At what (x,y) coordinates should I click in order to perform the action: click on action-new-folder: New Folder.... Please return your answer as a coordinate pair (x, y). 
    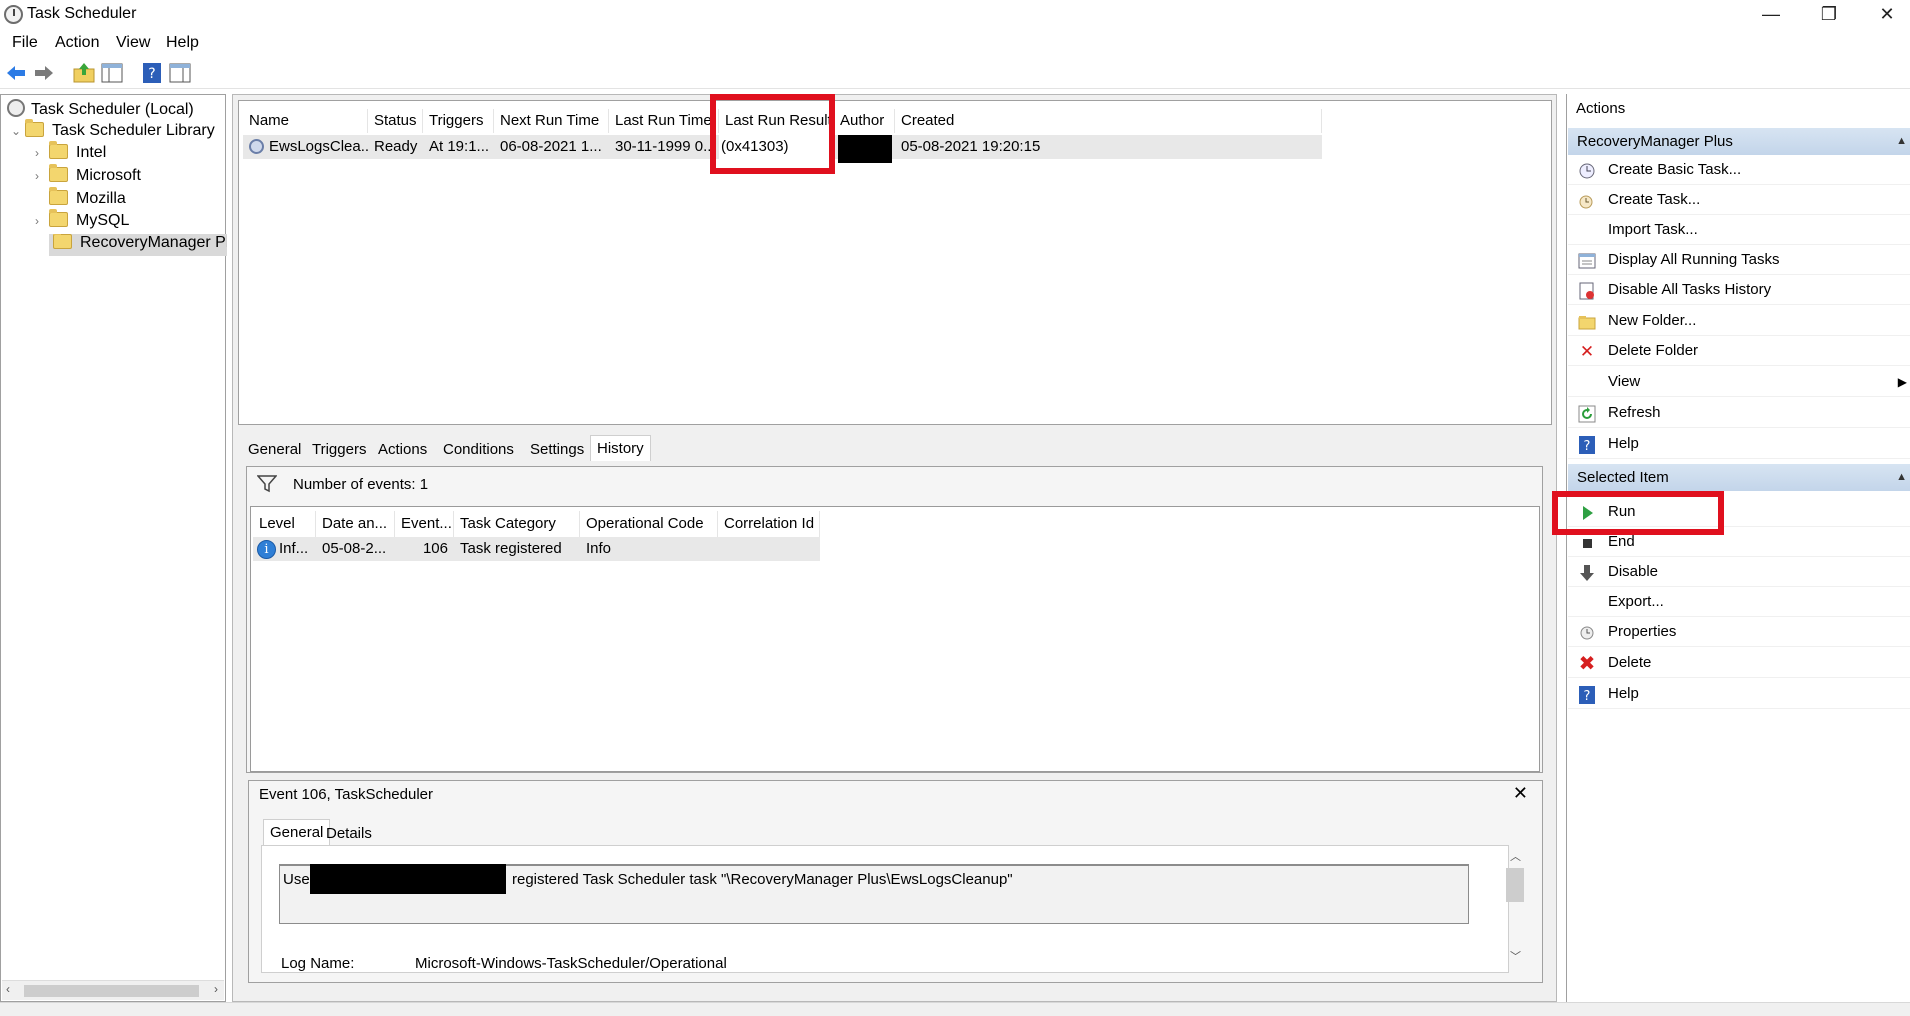
    Looking at the image, I should click on (1739, 321).